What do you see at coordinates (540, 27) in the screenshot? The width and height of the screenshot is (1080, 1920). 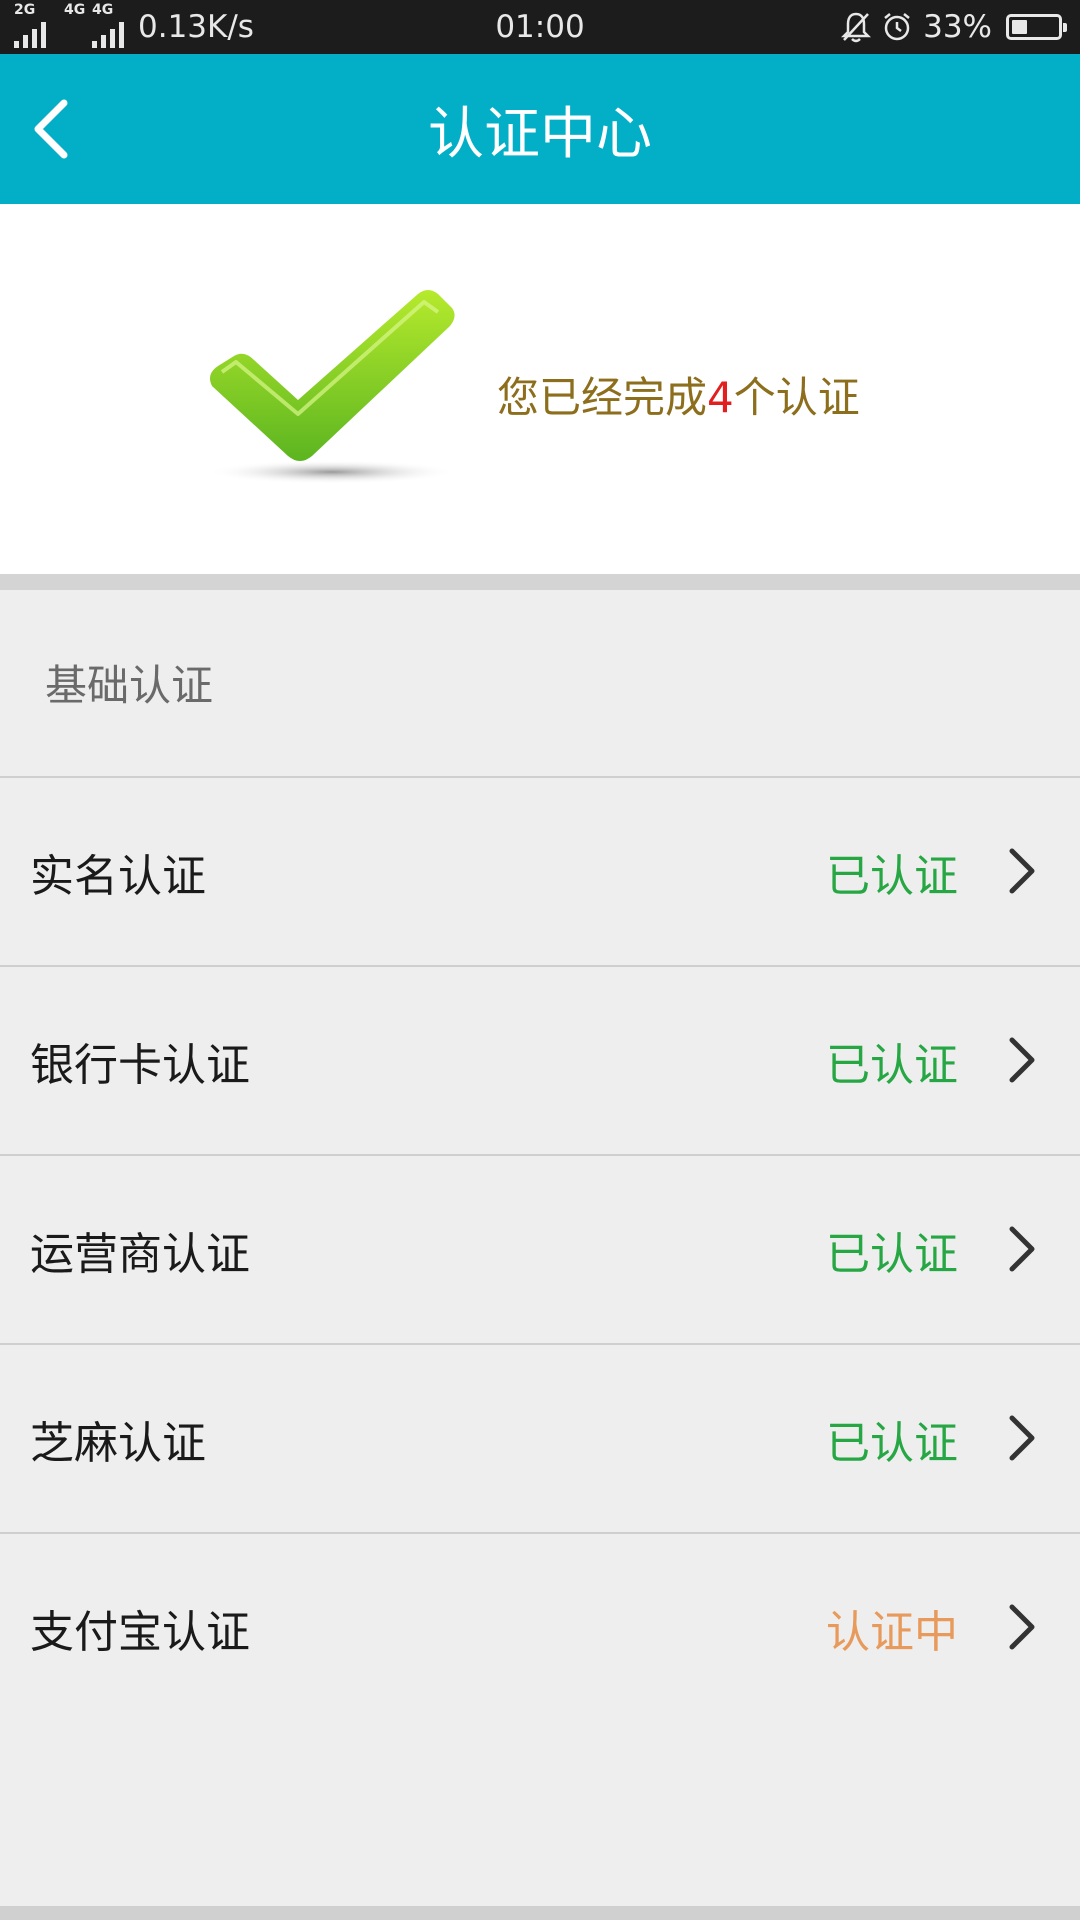 I see `status-bar: 2G 4G 4G 0.13K/s 01:00 33%` at bounding box center [540, 27].